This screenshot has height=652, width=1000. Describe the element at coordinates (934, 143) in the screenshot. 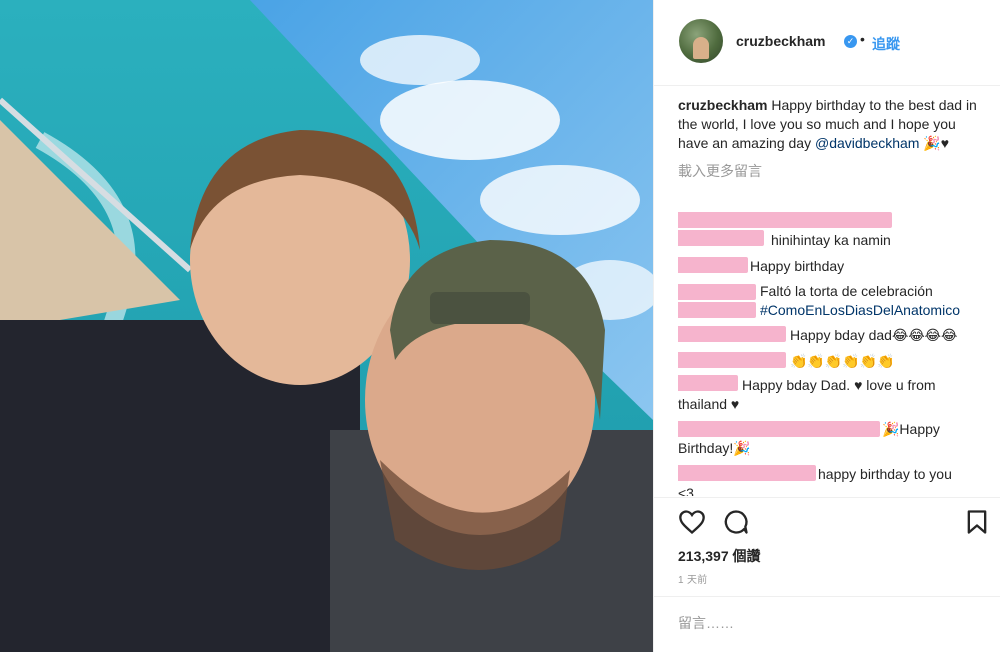

I see `caption-emoji: 🎉♥` at that location.